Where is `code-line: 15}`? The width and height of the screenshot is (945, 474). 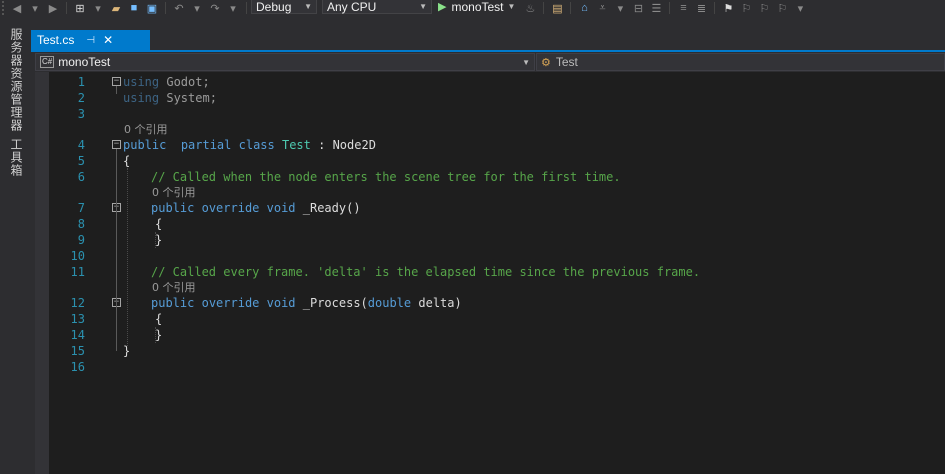
code-line: 15} is located at coordinates (490, 351).